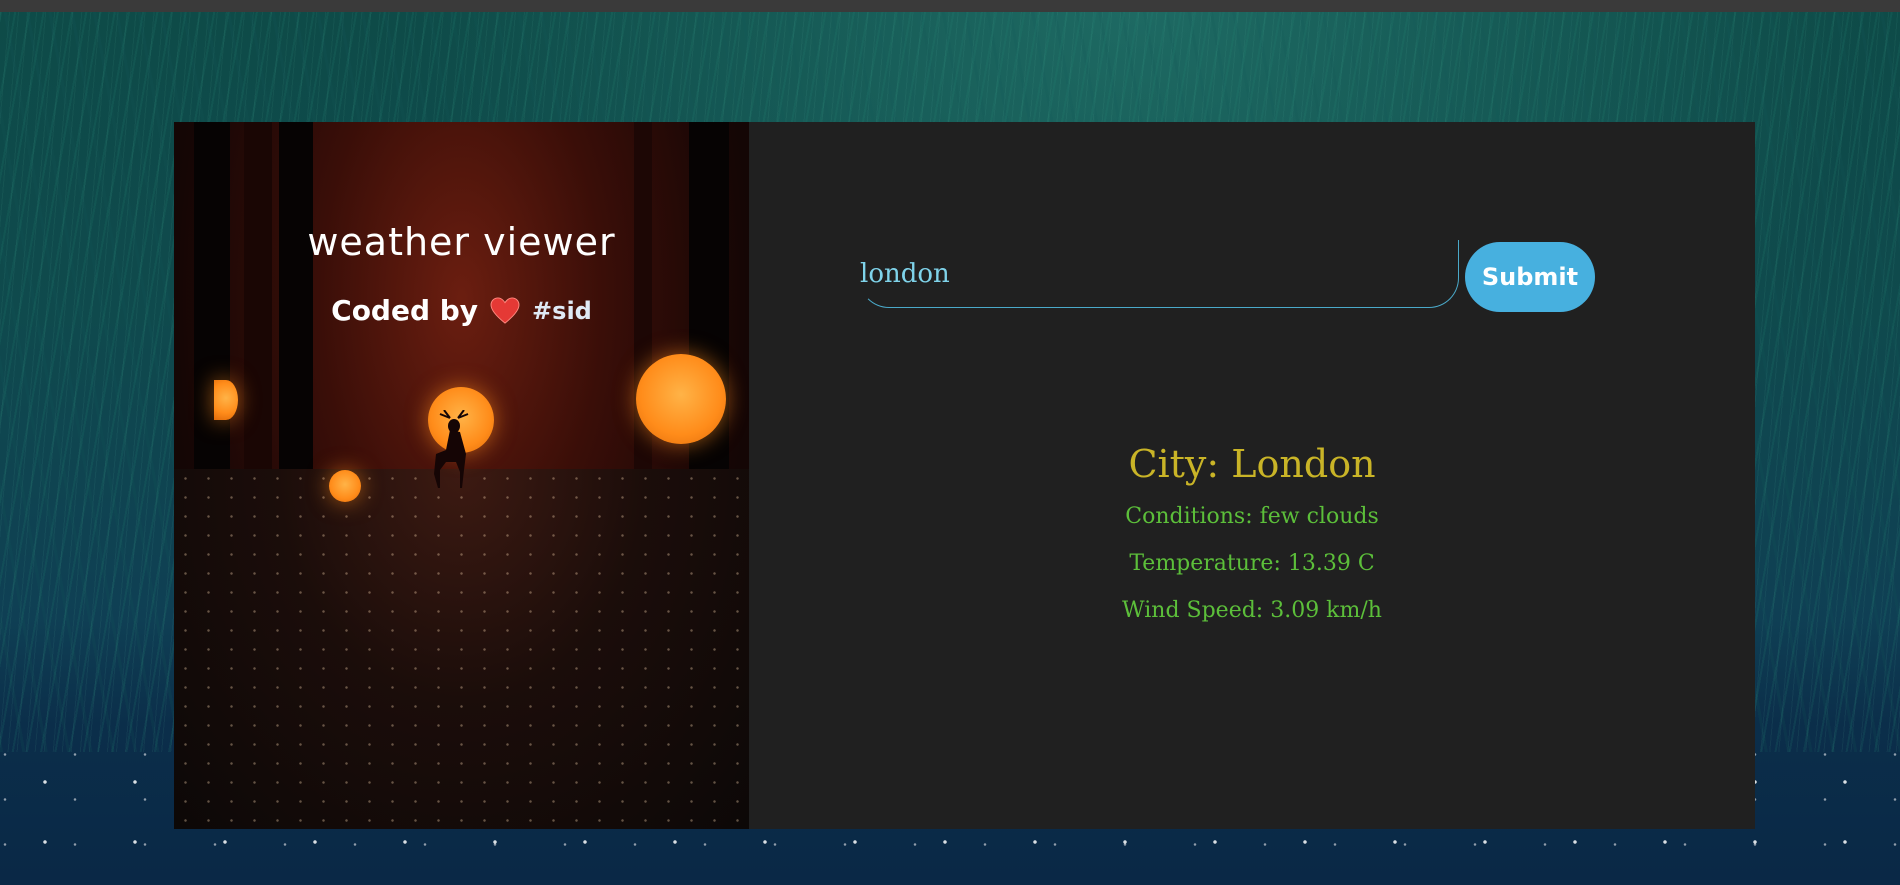  I want to click on submit-button: Submit, so click(1530, 277).